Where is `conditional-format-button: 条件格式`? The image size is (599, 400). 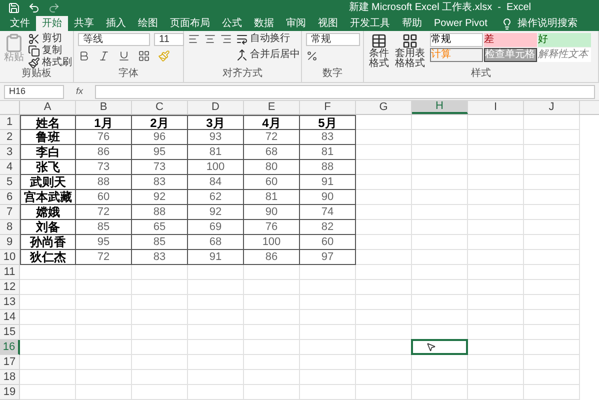
conditional-format-button: 条件格式 is located at coordinates (379, 51).